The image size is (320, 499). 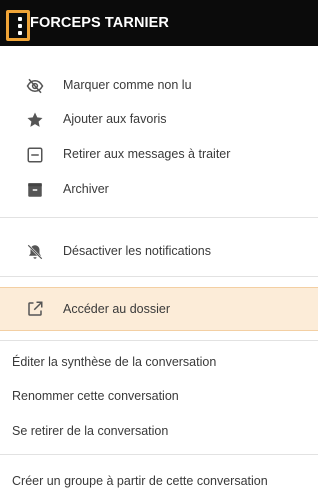 I want to click on app-header: FORCEPS TARNIER, so click(x=159, y=23).